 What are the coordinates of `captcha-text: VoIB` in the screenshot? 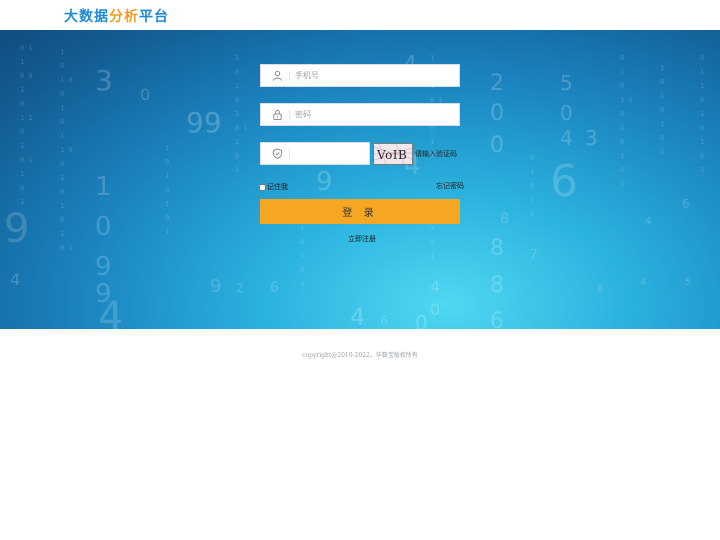 It's located at (391, 155).